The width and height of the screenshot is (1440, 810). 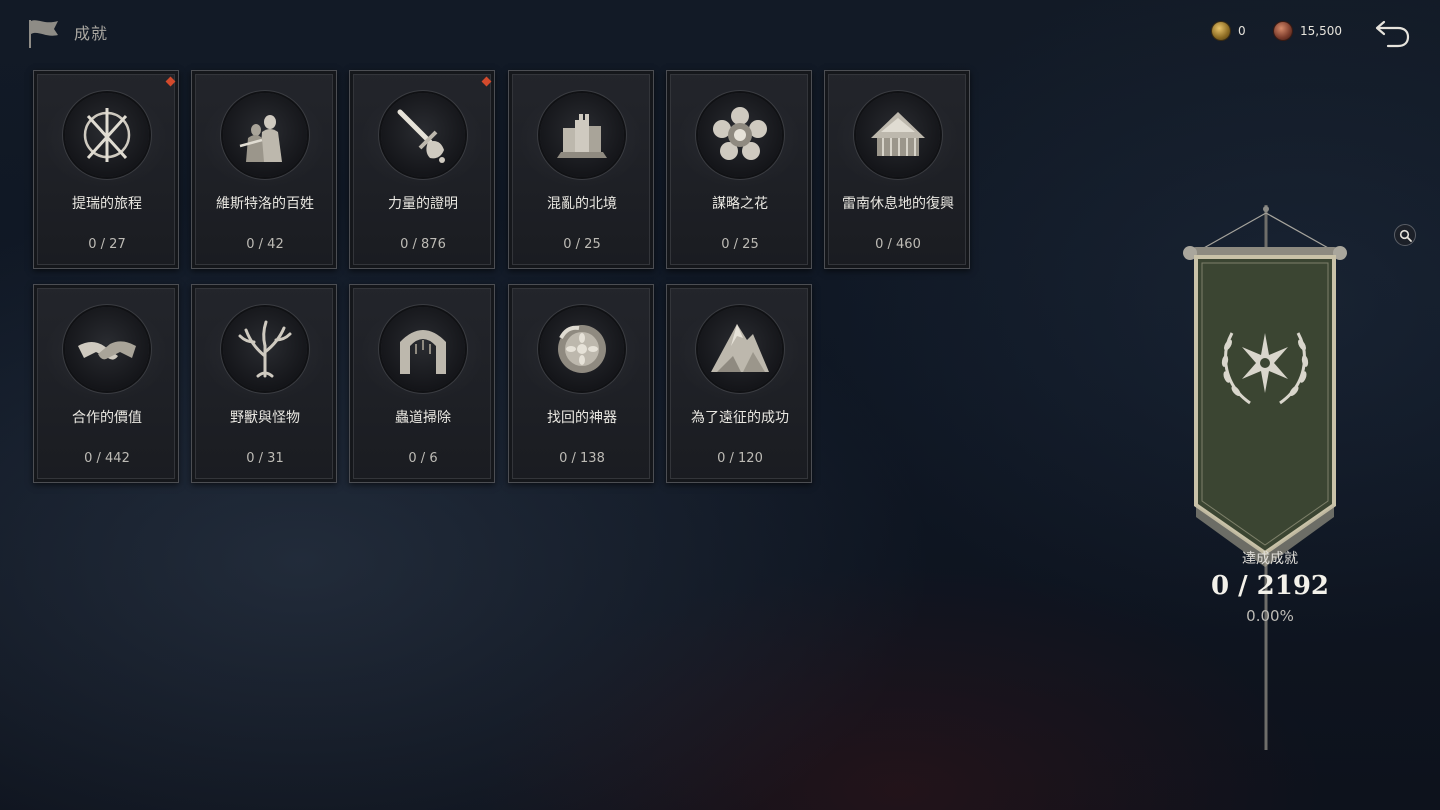 I want to click on achievement-name: 野獸與怪物, so click(x=265, y=418).